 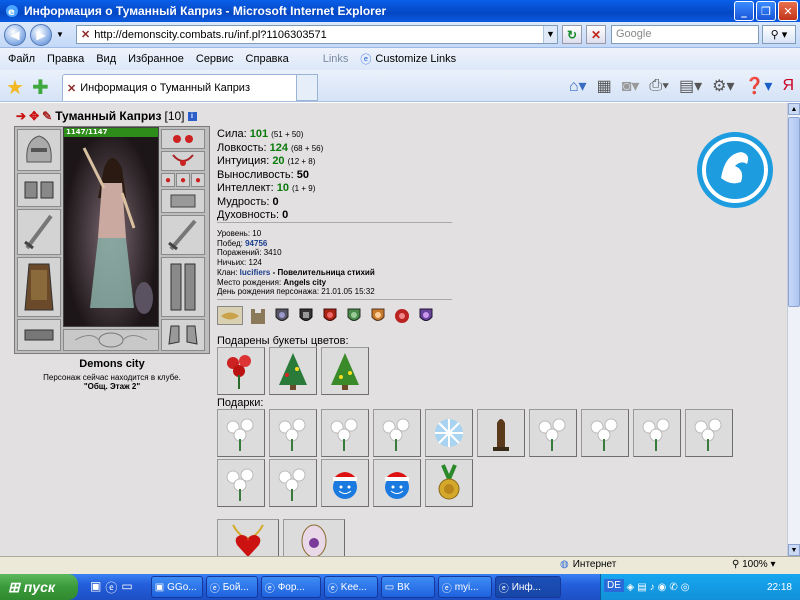 I want to click on gift-statue, so click(x=501, y=433).